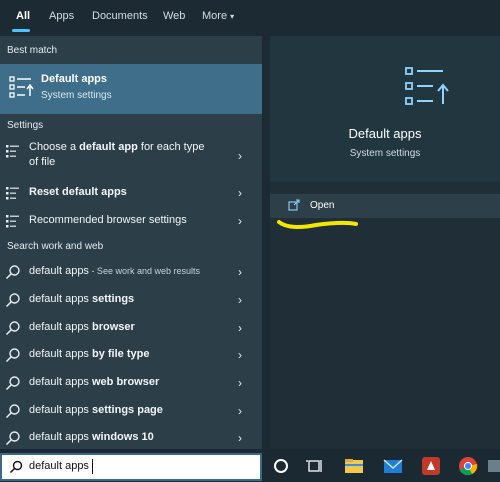  What do you see at coordinates (294, 205) in the screenshot?
I see `open-icon` at bounding box center [294, 205].